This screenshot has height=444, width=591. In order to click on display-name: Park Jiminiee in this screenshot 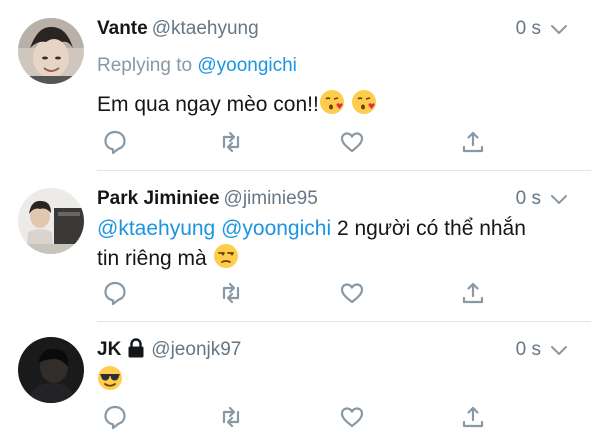, I will do `click(158, 198)`.